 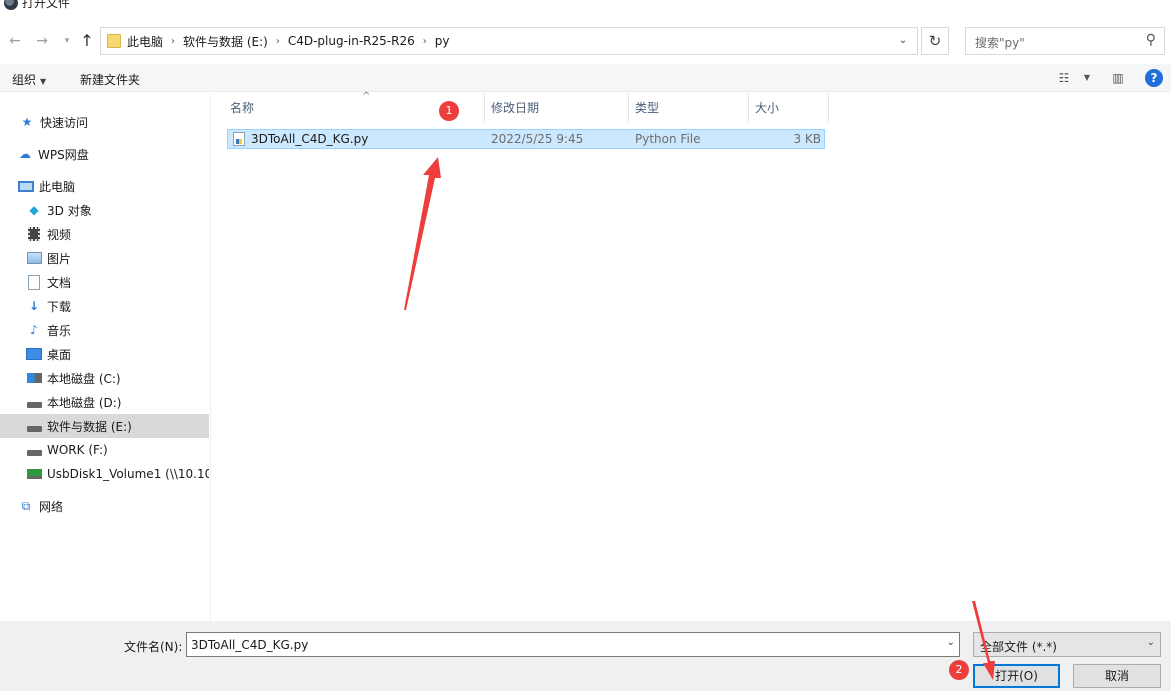 What do you see at coordinates (59, 258) in the screenshot?
I see `sidebar-item-label: 图片` at bounding box center [59, 258].